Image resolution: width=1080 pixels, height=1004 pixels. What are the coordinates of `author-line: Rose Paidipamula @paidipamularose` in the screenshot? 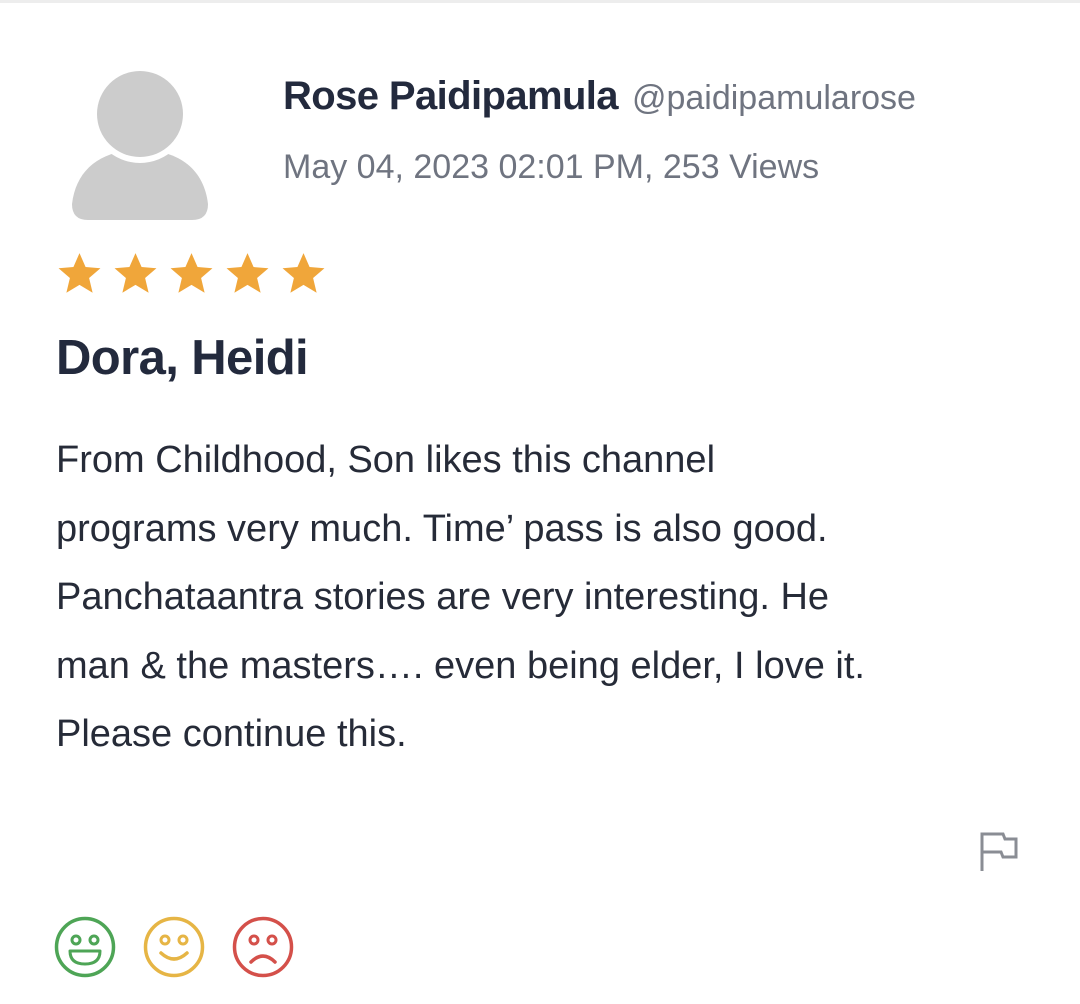 It's located at (599, 96).